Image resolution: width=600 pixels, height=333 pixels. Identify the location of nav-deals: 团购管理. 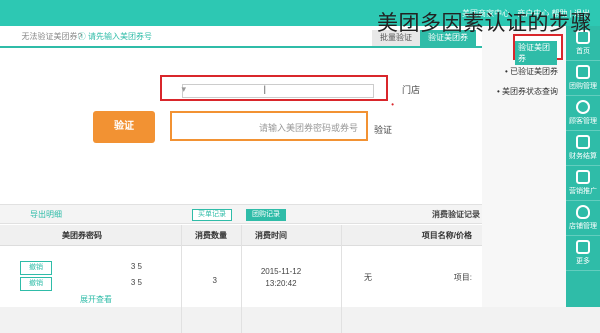
(583, 78).